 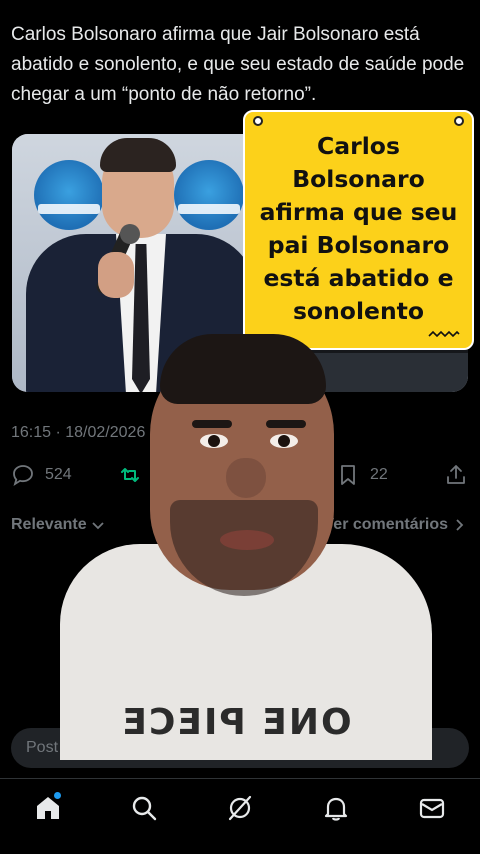 I want to click on search-icon, so click(x=144, y=808).